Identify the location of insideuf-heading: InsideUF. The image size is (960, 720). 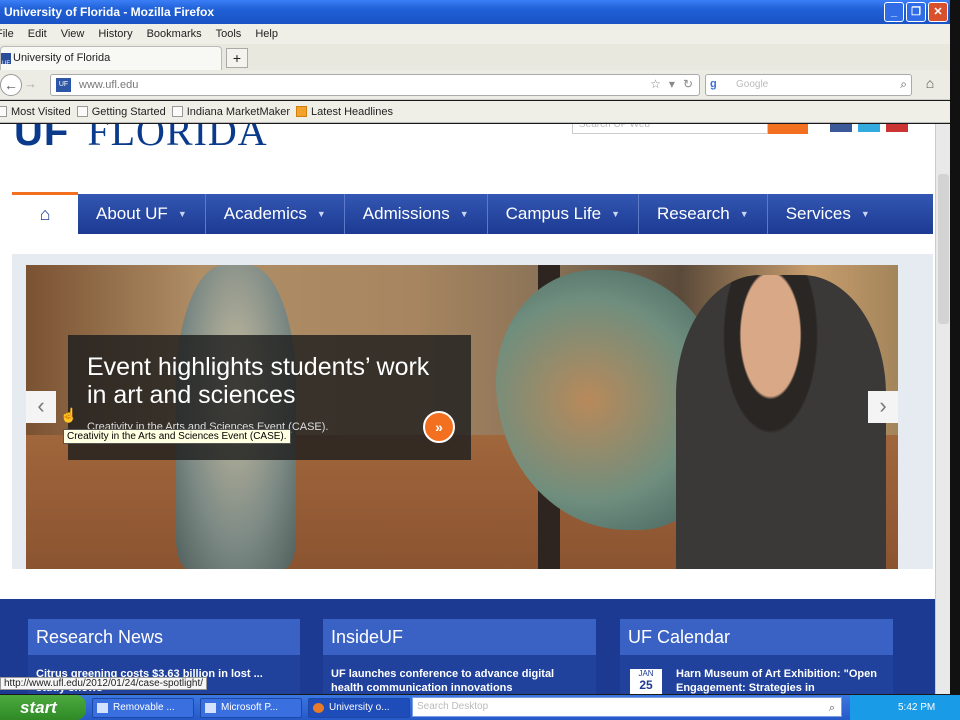
(459, 637).